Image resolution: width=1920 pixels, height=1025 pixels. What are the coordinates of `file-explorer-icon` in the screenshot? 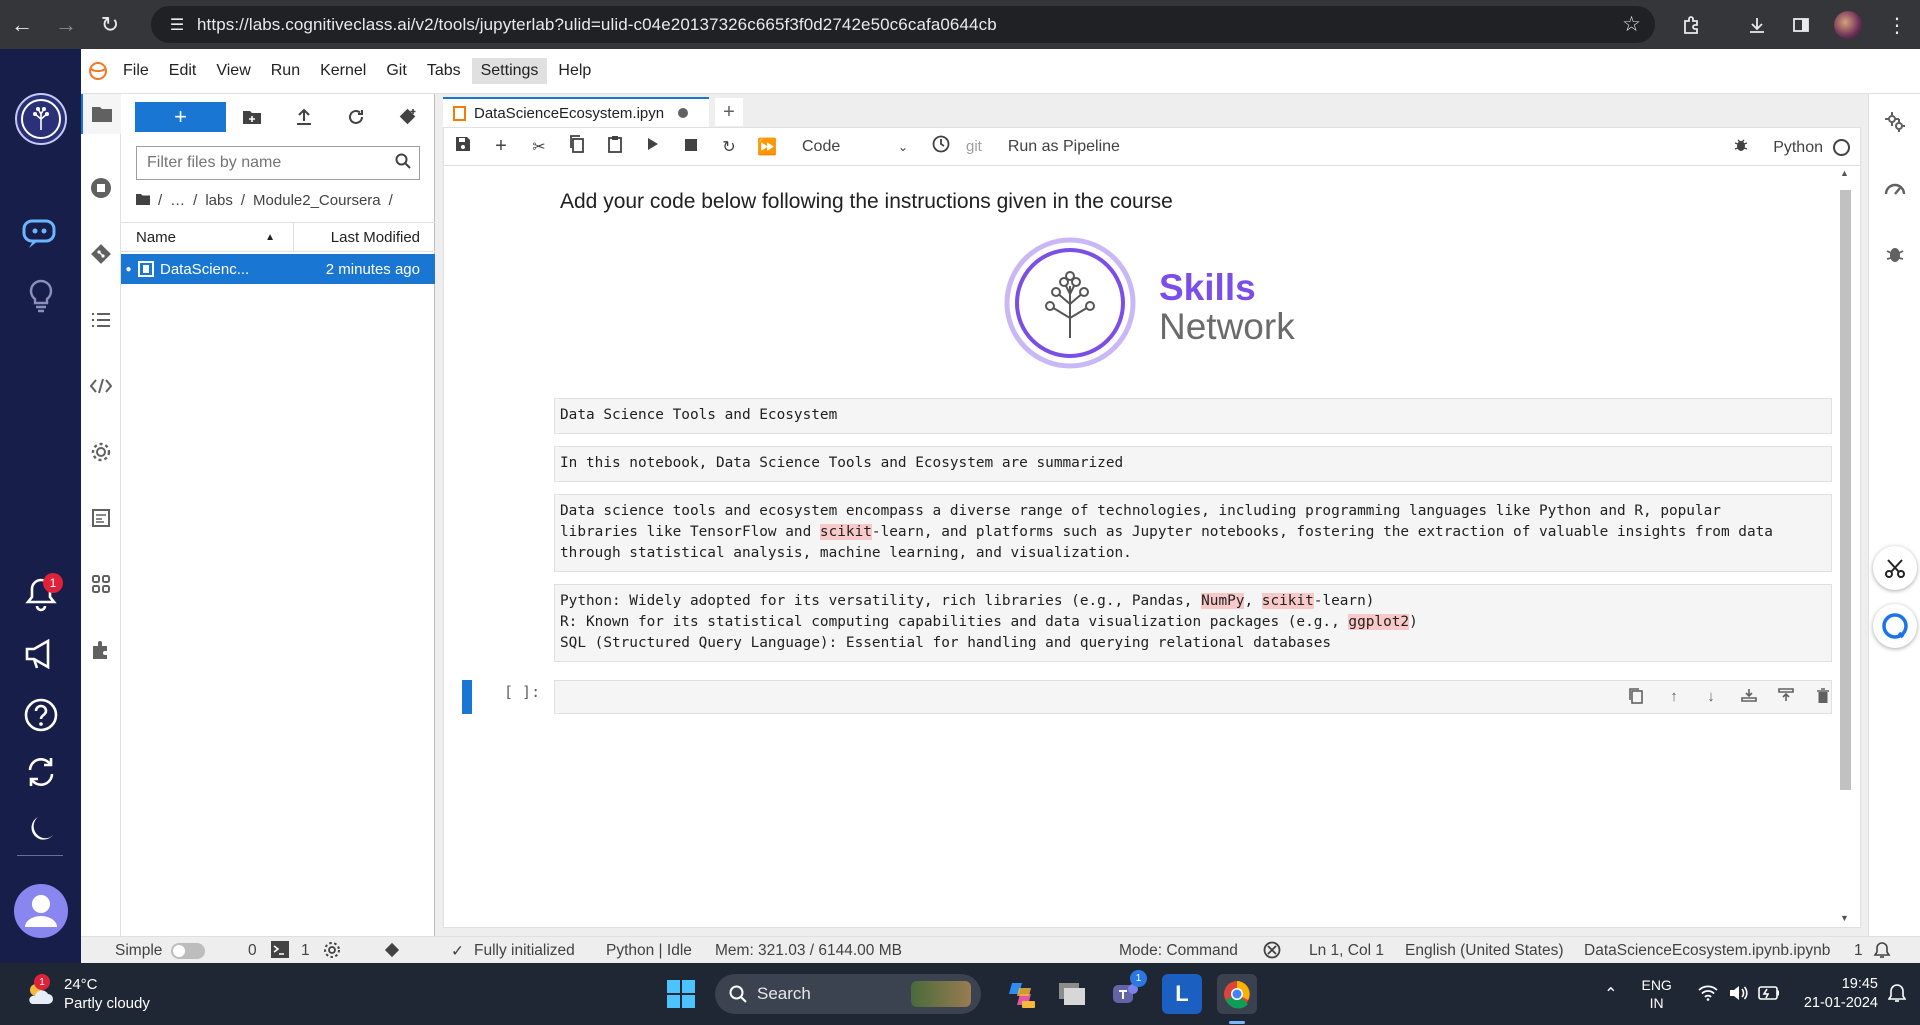 It's located at (1072, 994).